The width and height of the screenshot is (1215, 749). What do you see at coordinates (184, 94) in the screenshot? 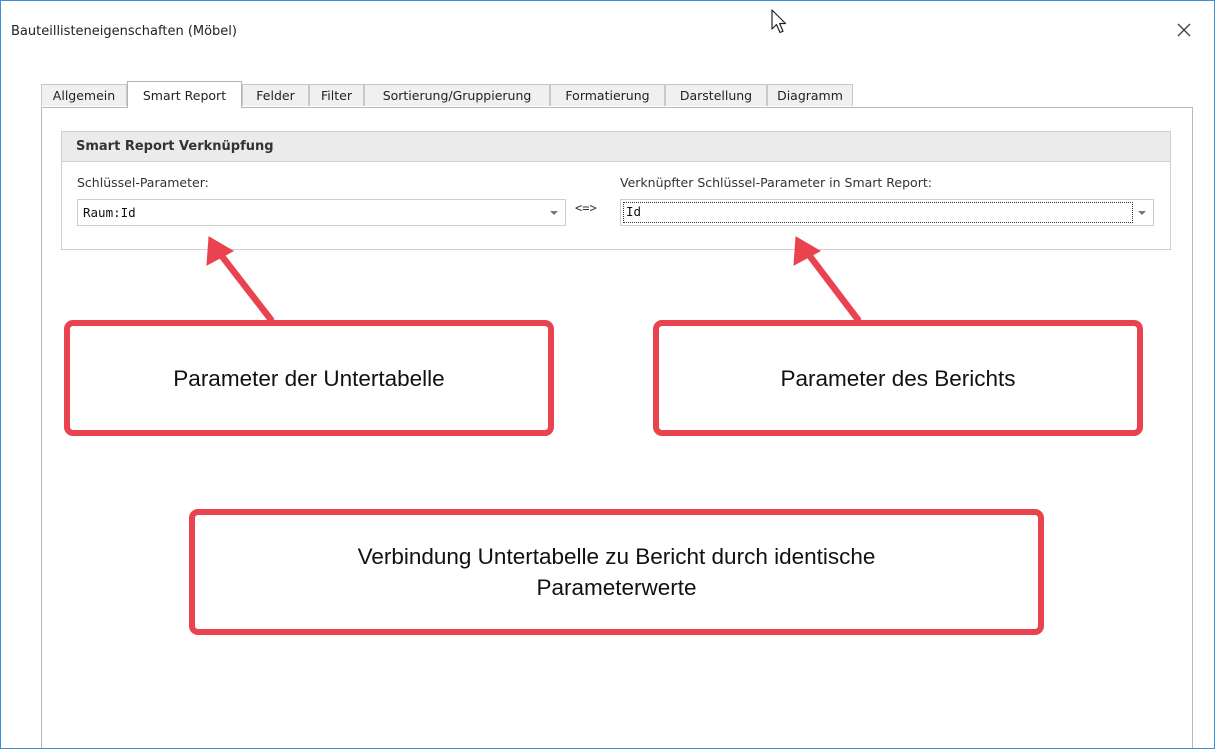
I see `tab-smart-report: Smart Report` at bounding box center [184, 94].